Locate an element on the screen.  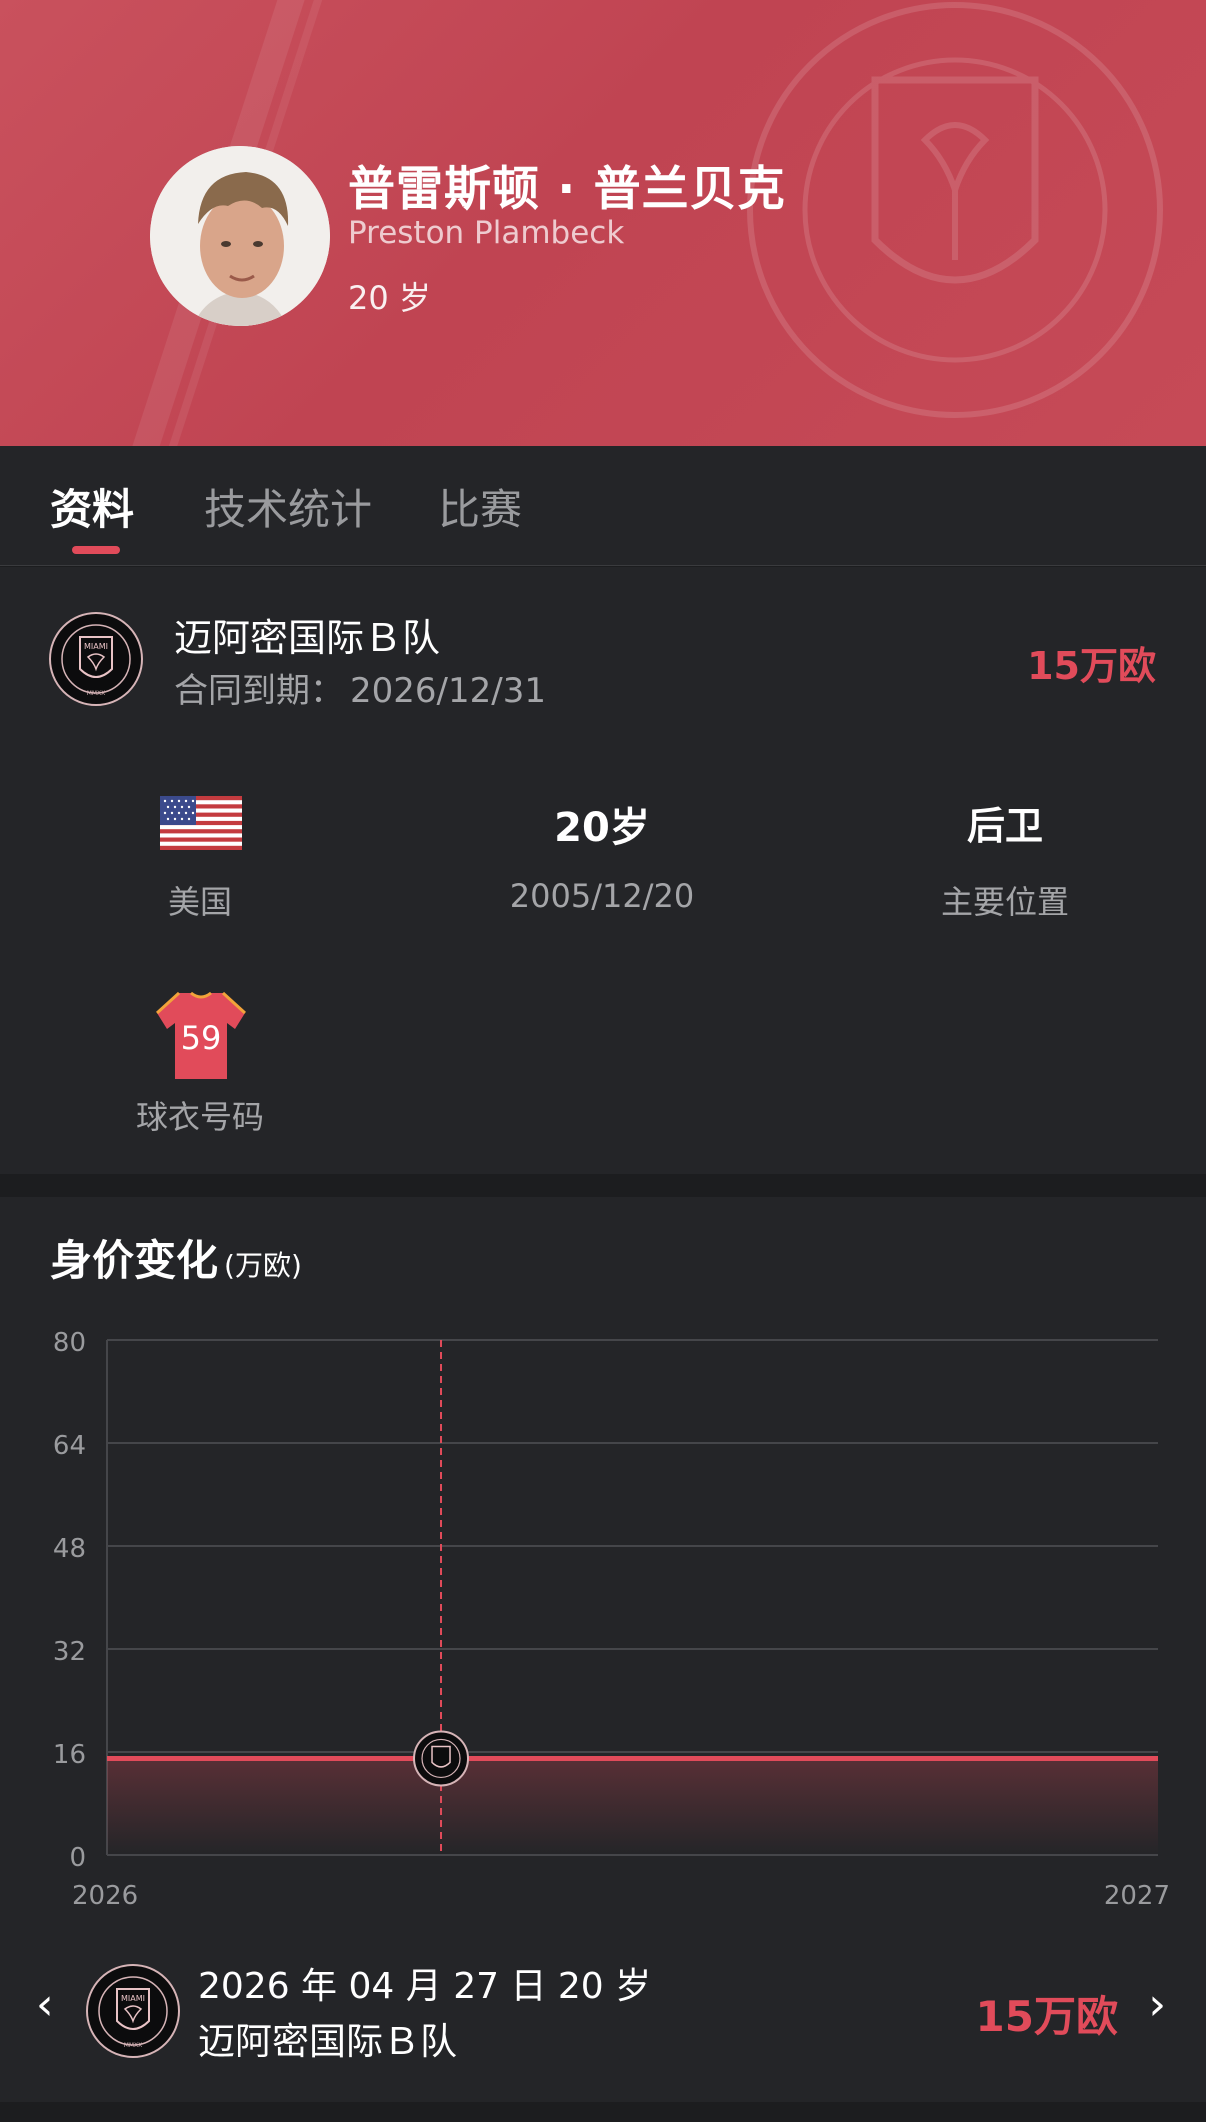
x-tick-label: 2027 is located at coordinates (1137, 1896).